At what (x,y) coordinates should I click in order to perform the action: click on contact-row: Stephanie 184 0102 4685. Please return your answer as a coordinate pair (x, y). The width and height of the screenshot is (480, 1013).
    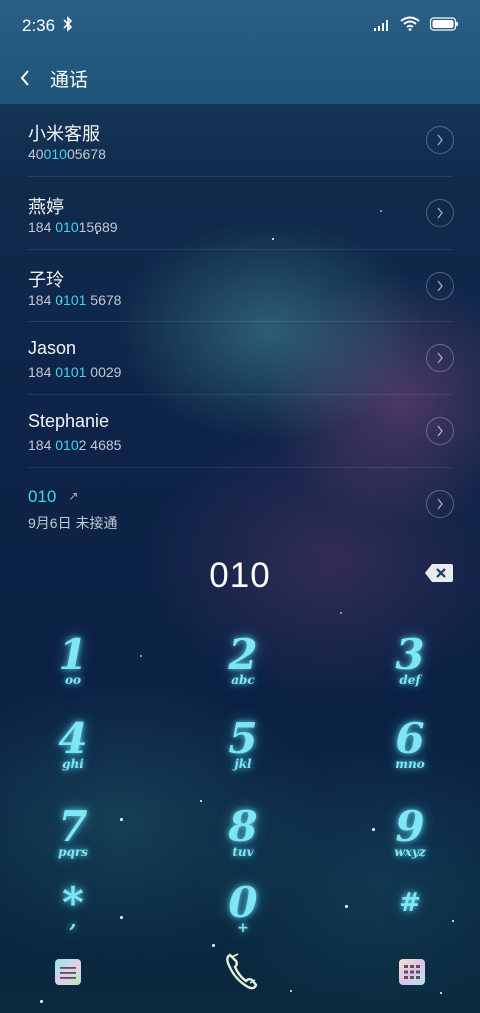
    Looking at the image, I should click on (241, 431).